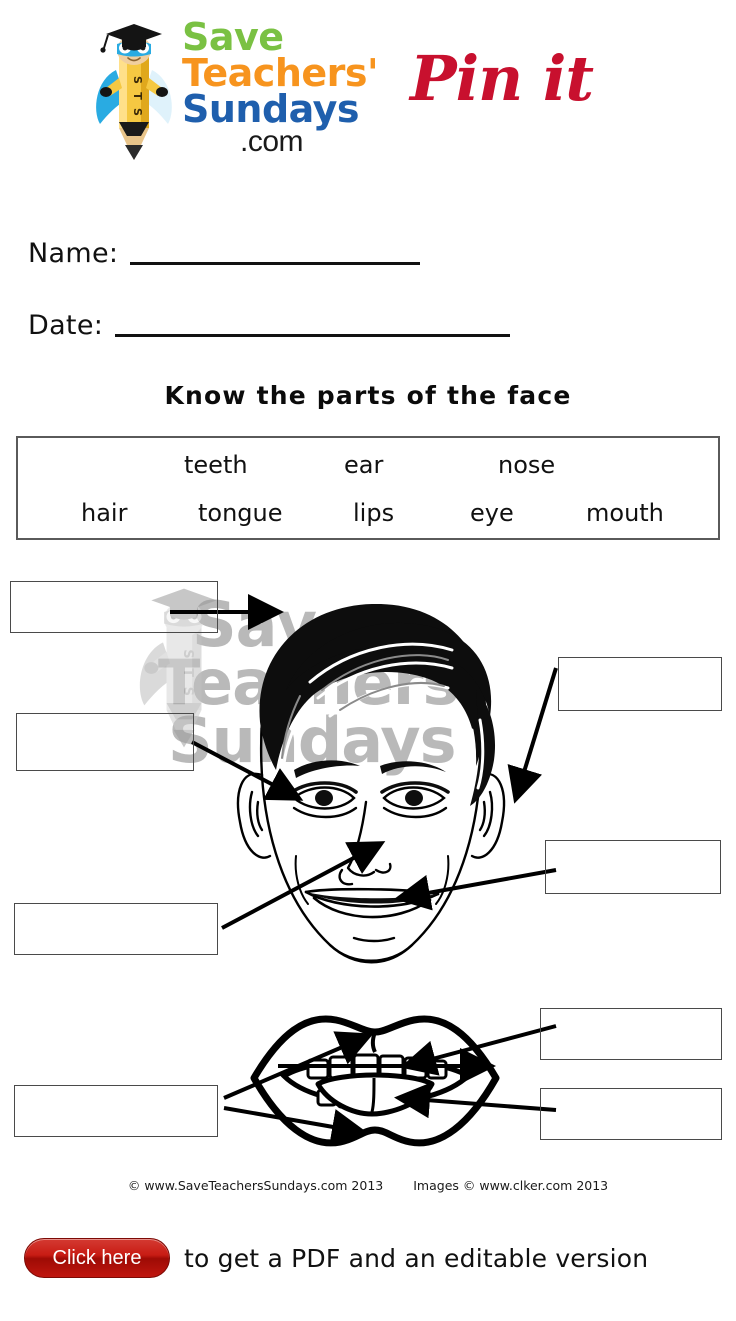 This screenshot has width=736, height=1321. I want to click on credit-images: Images © www.clker.com 2013, so click(511, 1185).